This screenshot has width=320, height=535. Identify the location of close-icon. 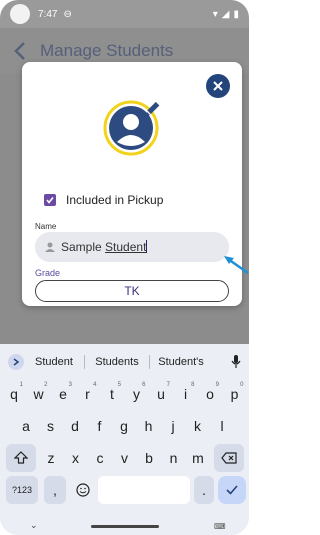
(218, 86).